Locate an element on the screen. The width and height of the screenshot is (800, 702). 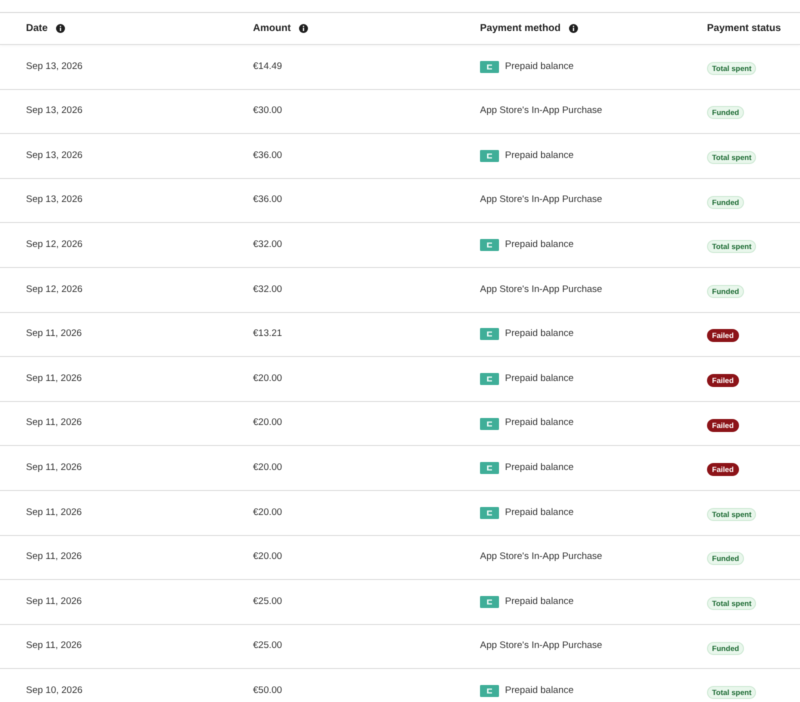
column-header: Payment method is located at coordinates (520, 29).